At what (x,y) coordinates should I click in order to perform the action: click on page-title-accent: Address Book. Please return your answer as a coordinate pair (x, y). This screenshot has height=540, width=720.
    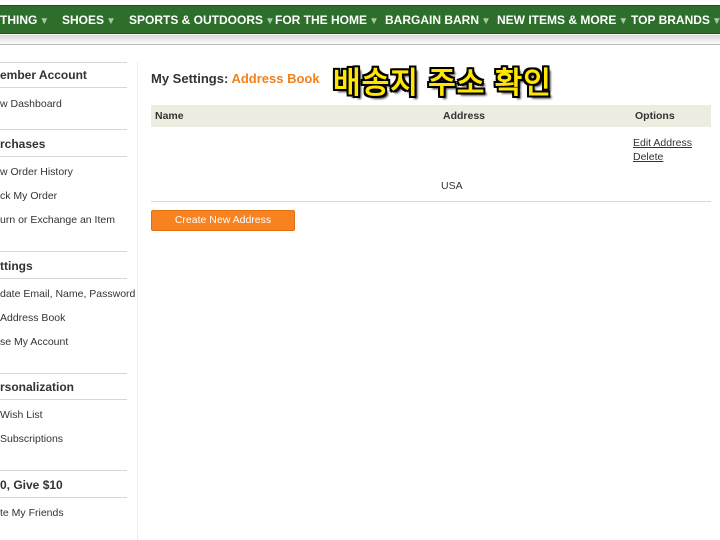
    Looking at the image, I should click on (275, 78).